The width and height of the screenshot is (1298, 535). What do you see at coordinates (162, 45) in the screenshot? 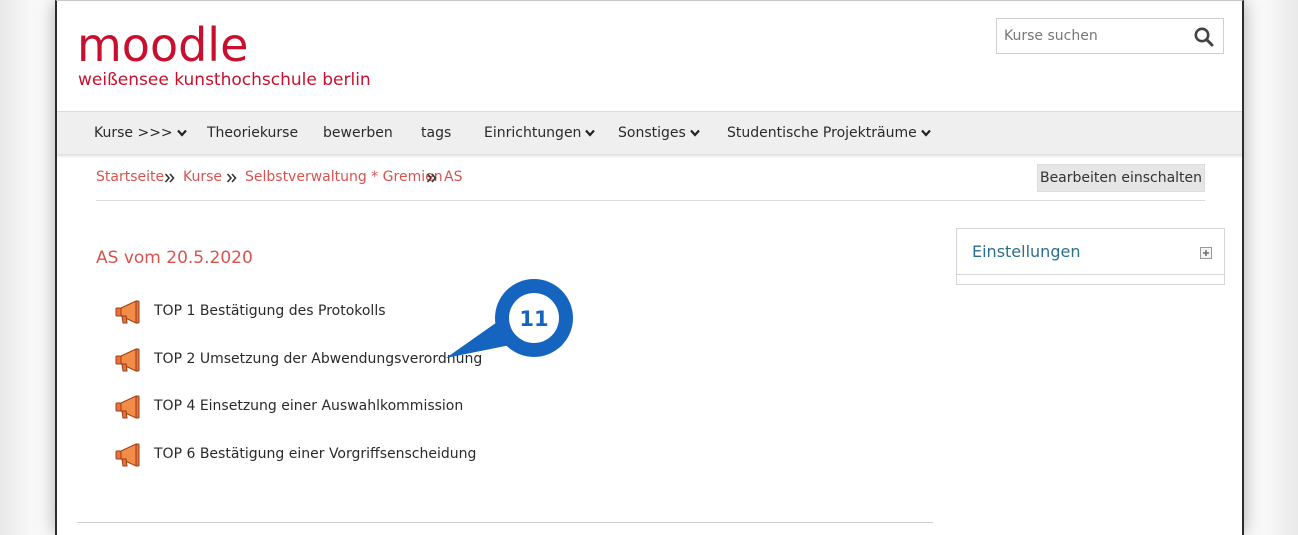
I see `moodle-logo: moodle` at bounding box center [162, 45].